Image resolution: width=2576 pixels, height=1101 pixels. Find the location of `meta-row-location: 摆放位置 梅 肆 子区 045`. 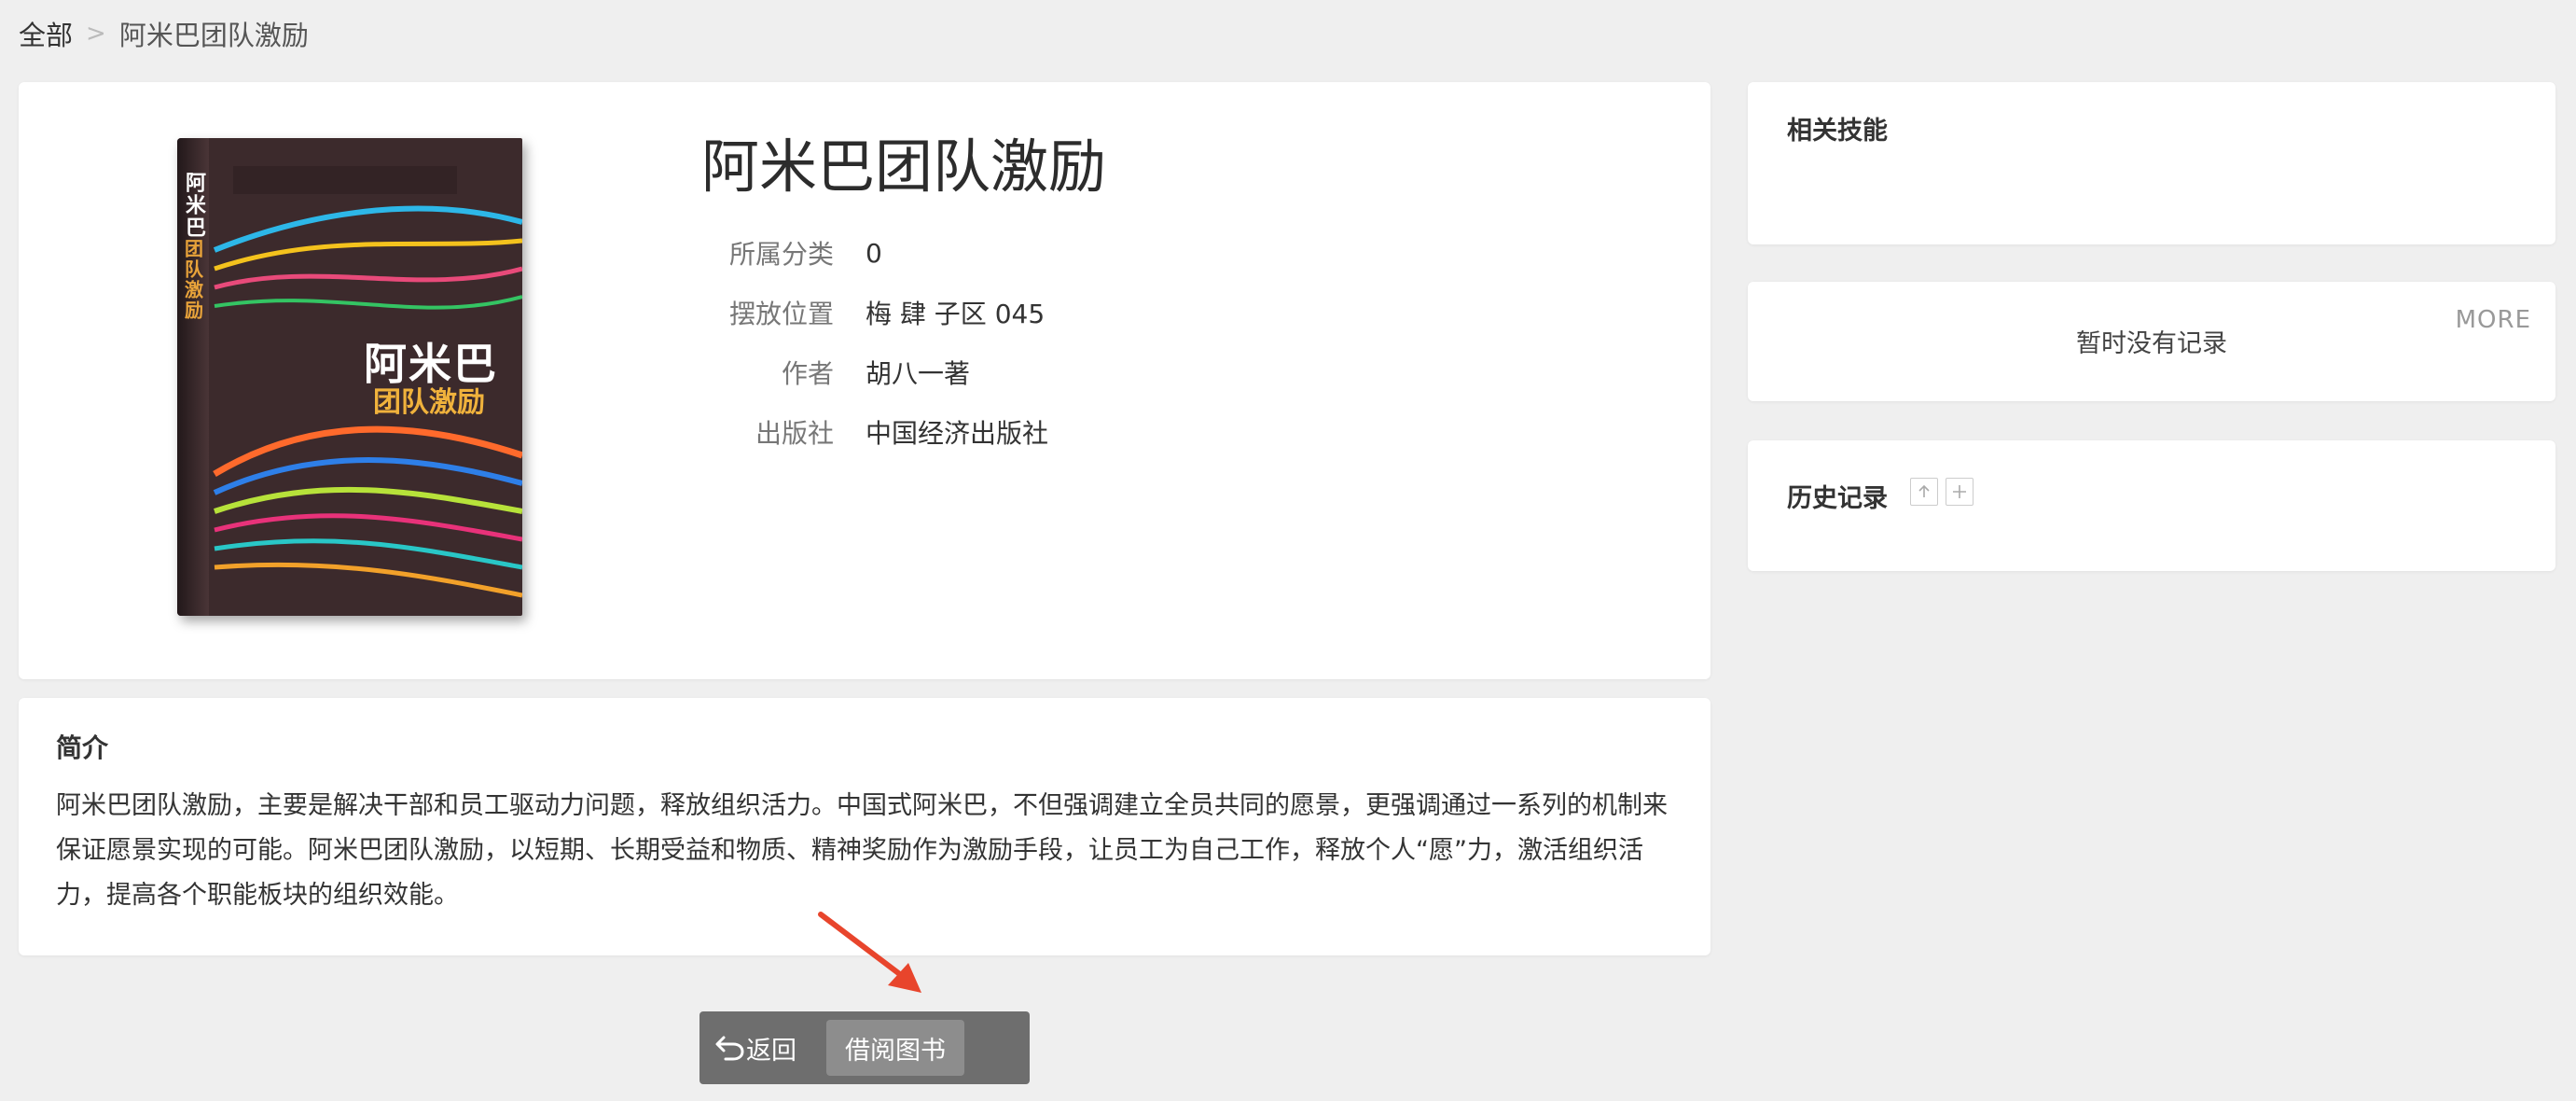

meta-row-location: 摆放位置 梅 肆 子区 045 is located at coordinates (1035, 313).